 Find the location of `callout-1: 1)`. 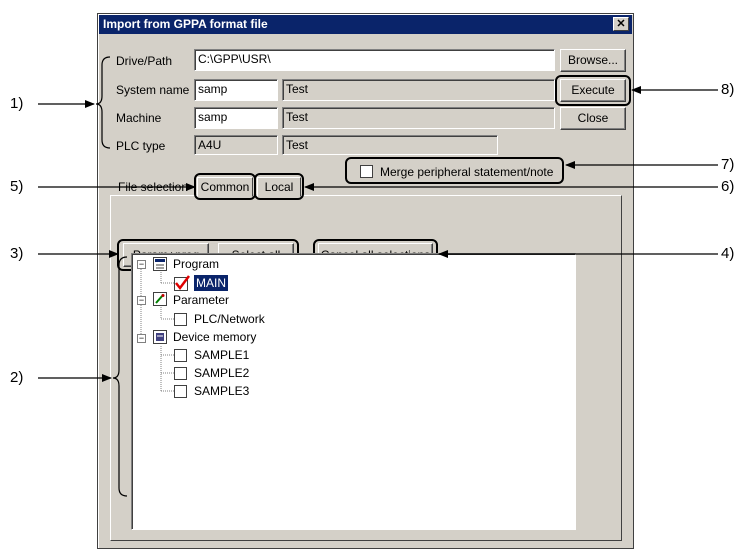

callout-1: 1) is located at coordinates (17, 103).